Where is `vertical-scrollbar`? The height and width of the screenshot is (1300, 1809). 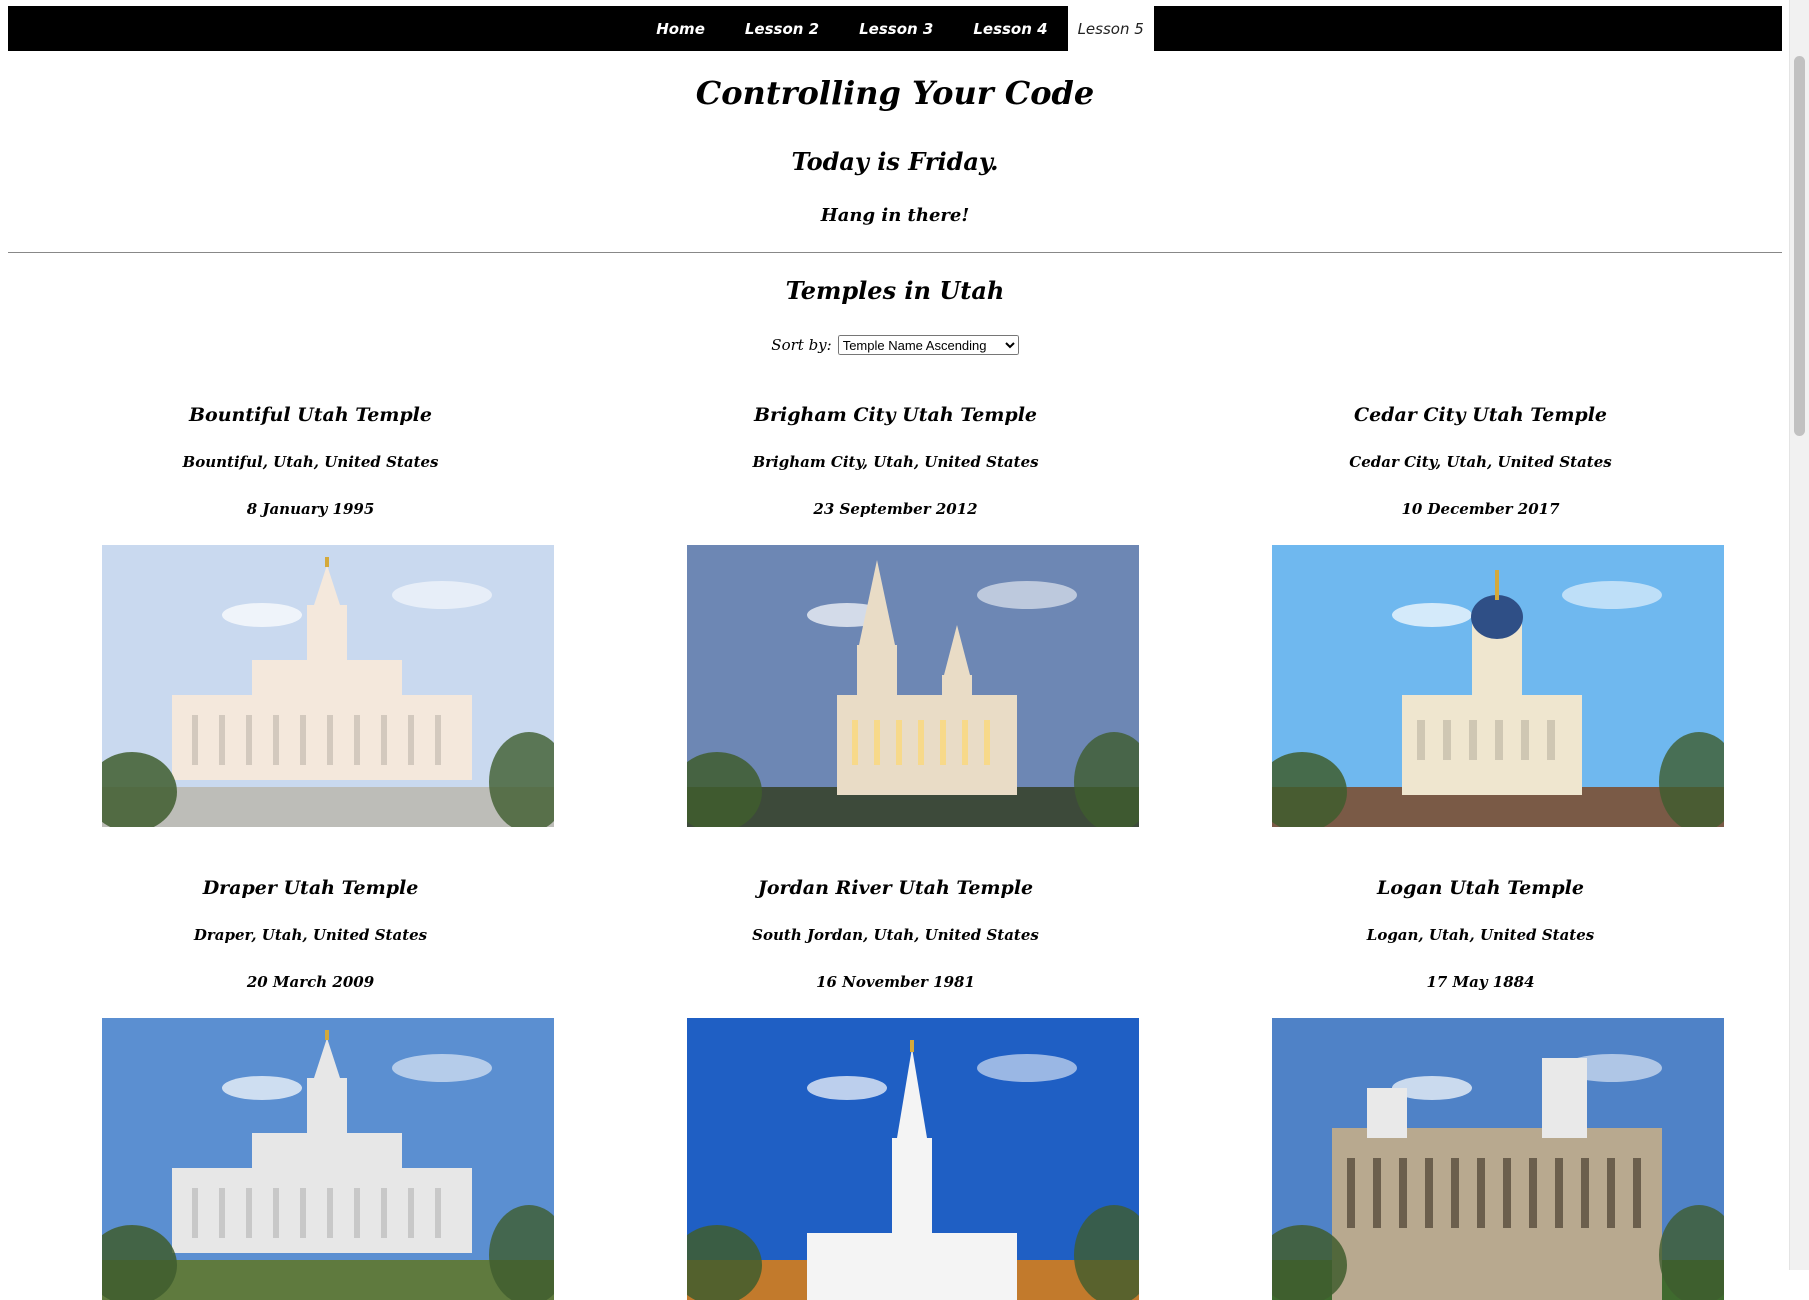
vertical-scrollbar is located at coordinates (1799, 635).